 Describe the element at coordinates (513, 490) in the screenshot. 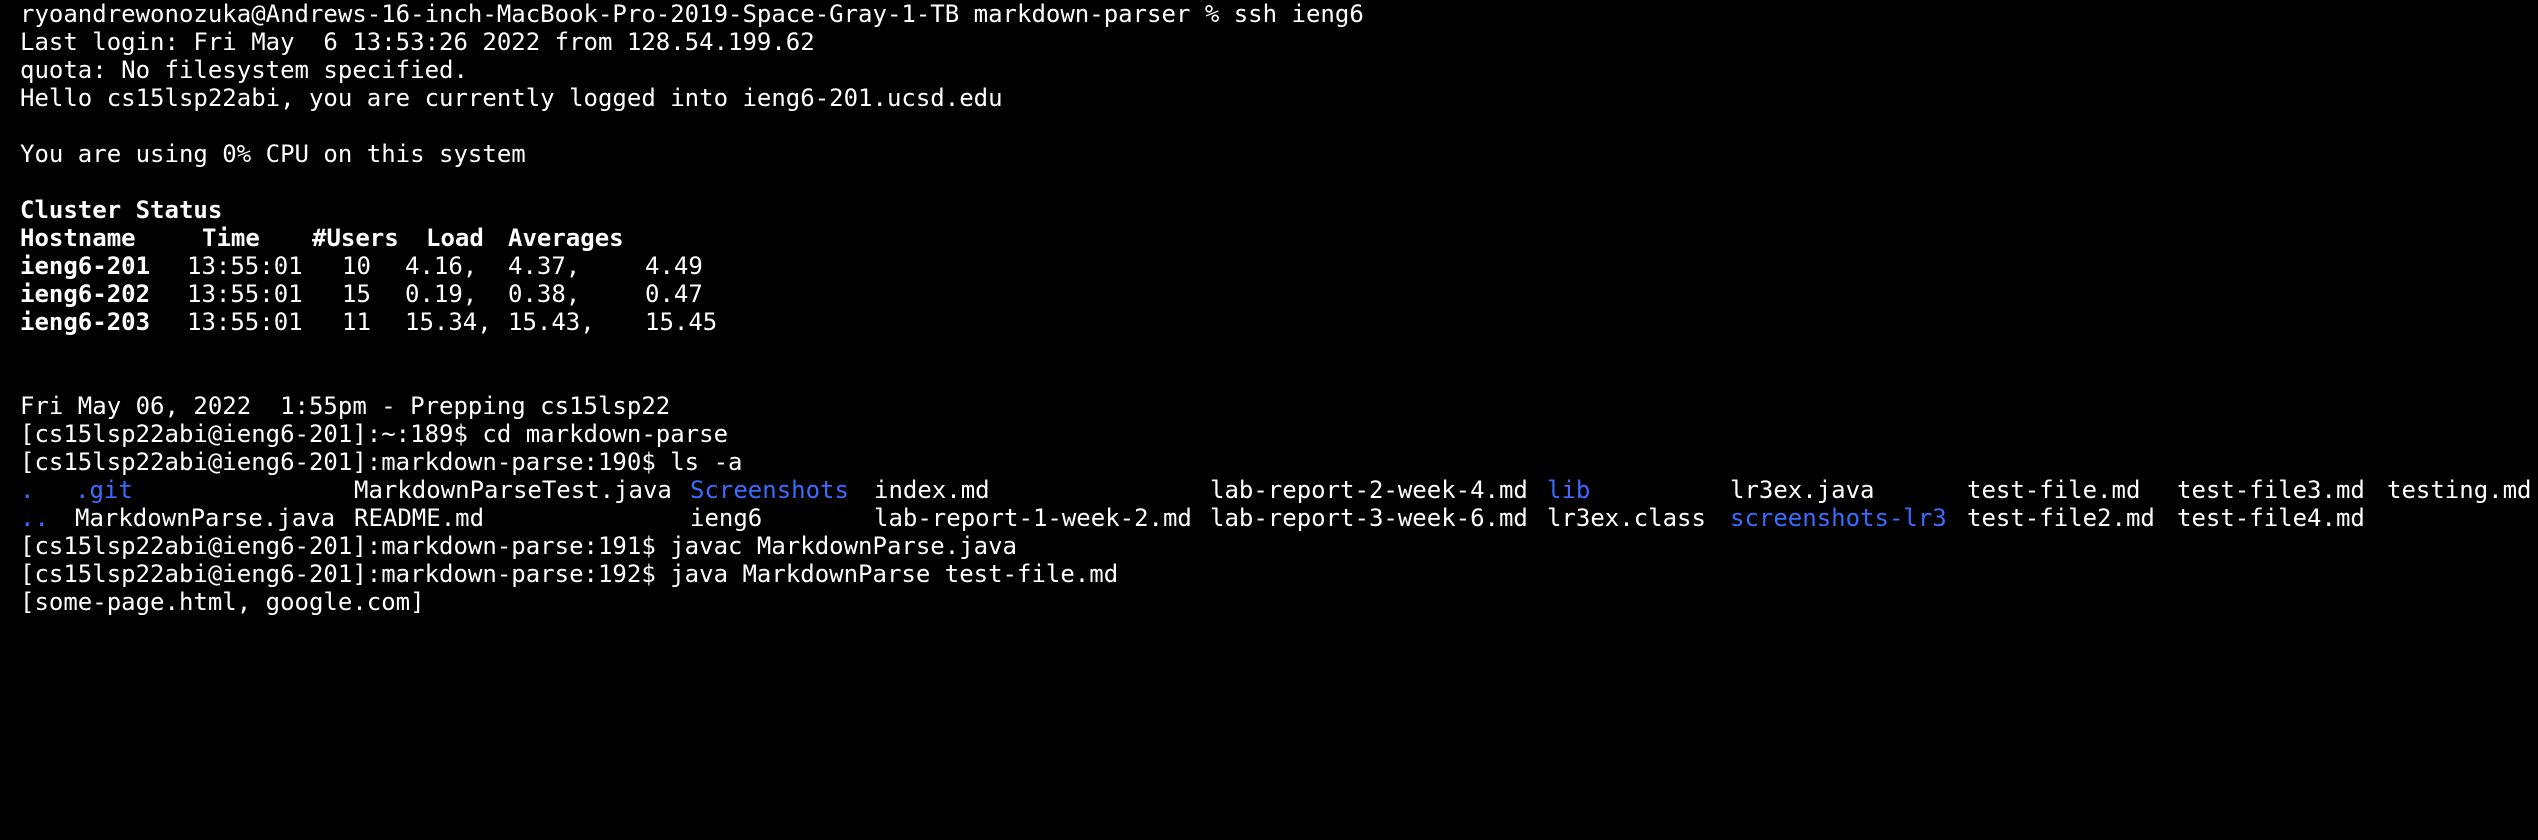

I see `ls-entry-file: MarkdownParseTest.java` at that location.